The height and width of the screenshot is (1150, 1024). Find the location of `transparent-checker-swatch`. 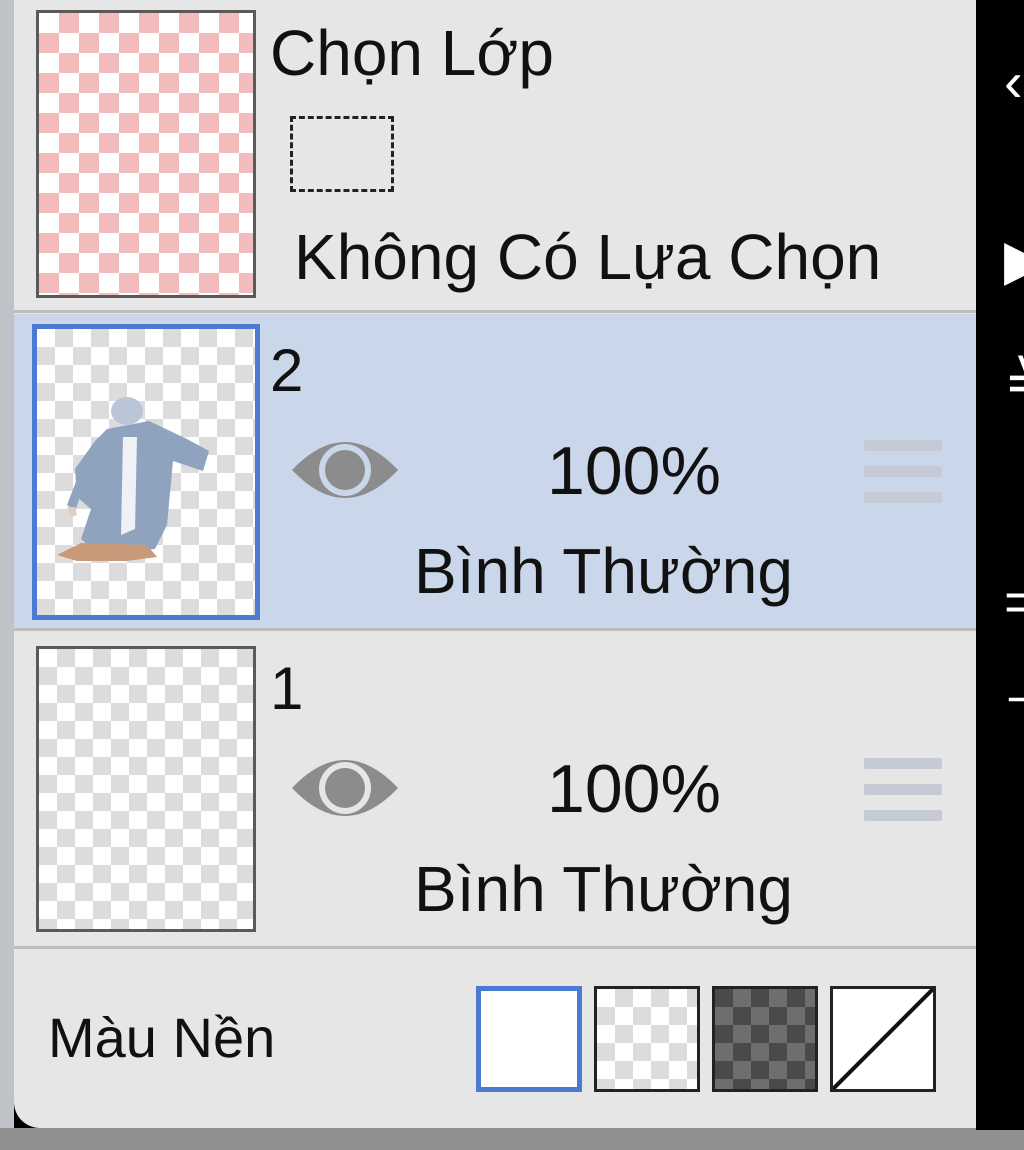

transparent-checker-swatch is located at coordinates (647, 1039).